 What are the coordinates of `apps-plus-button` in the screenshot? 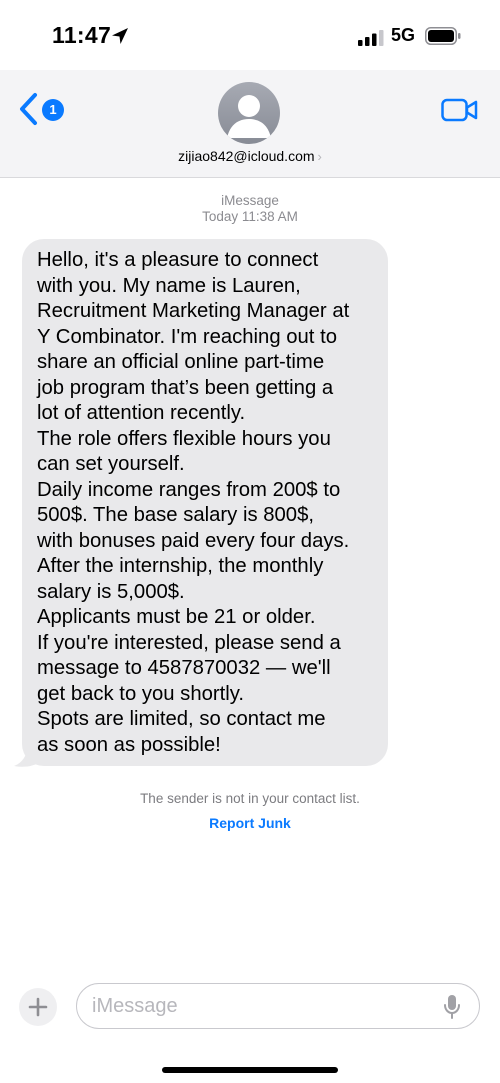 It's located at (38, 1007).